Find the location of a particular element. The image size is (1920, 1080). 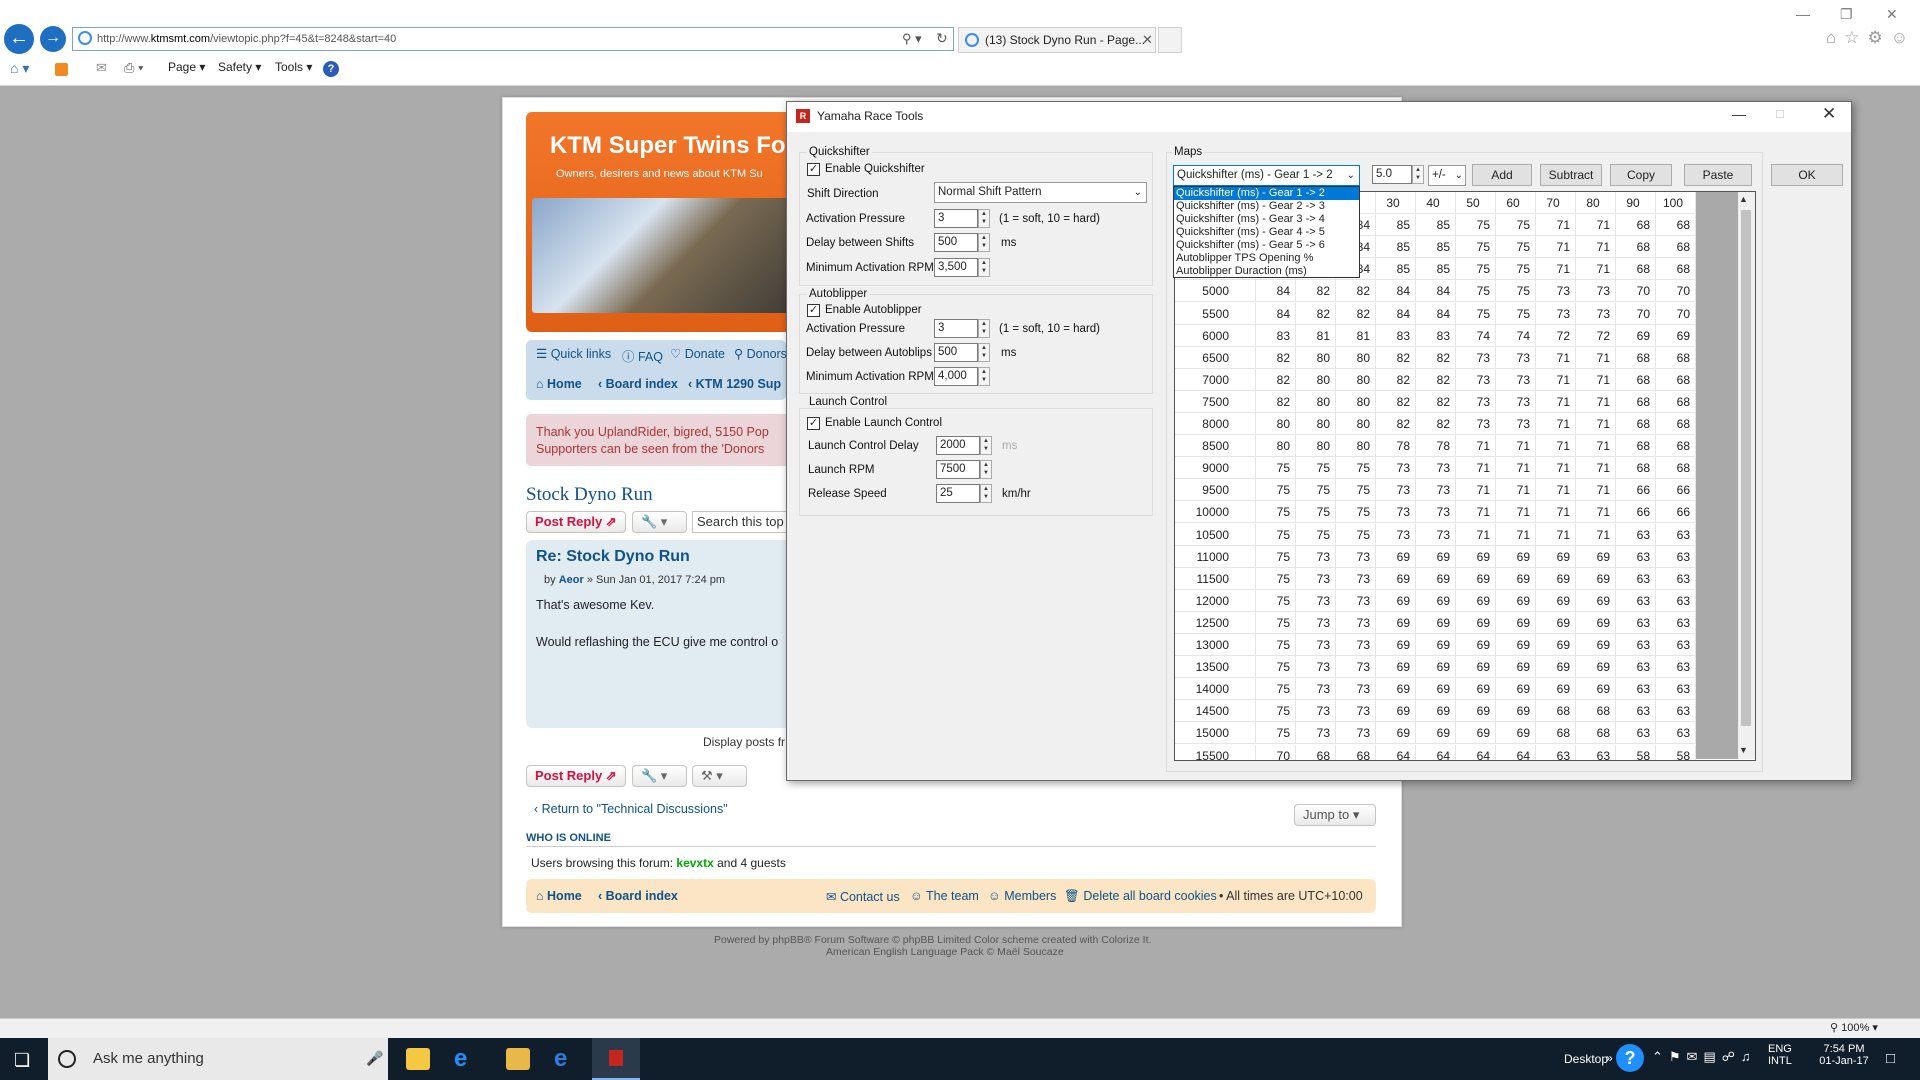

enable-autoblipper-checkbox: ✓ is located at coordinates (813, 310).